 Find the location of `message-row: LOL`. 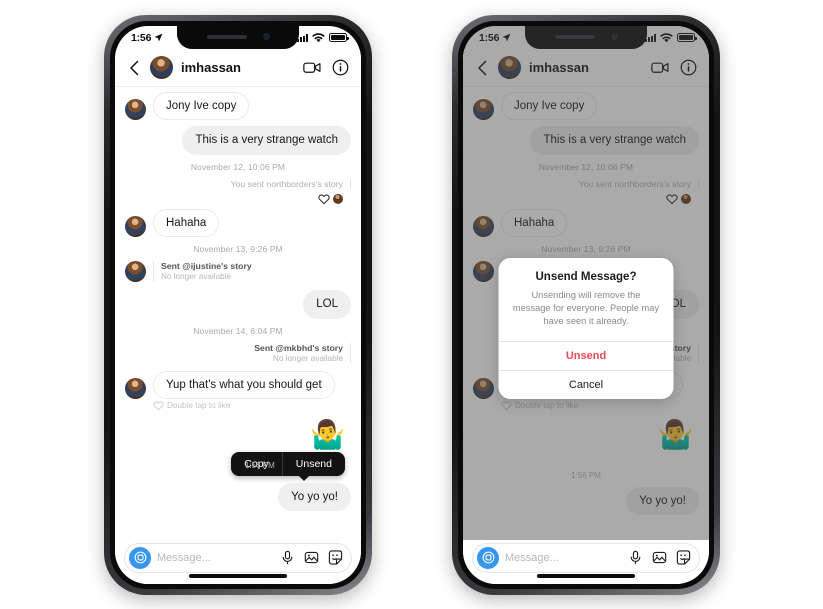

message-row: LOL is located at coordinates (238, 304).